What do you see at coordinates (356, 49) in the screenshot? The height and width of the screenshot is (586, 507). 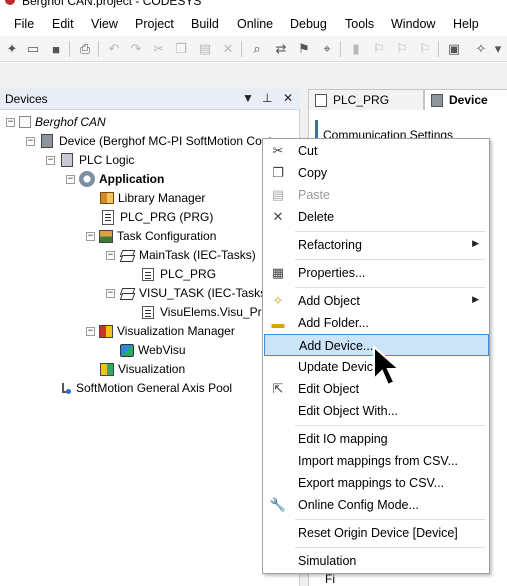 I see `bookmark-toggle-icon: ▮` at bounding box center [356, 49].